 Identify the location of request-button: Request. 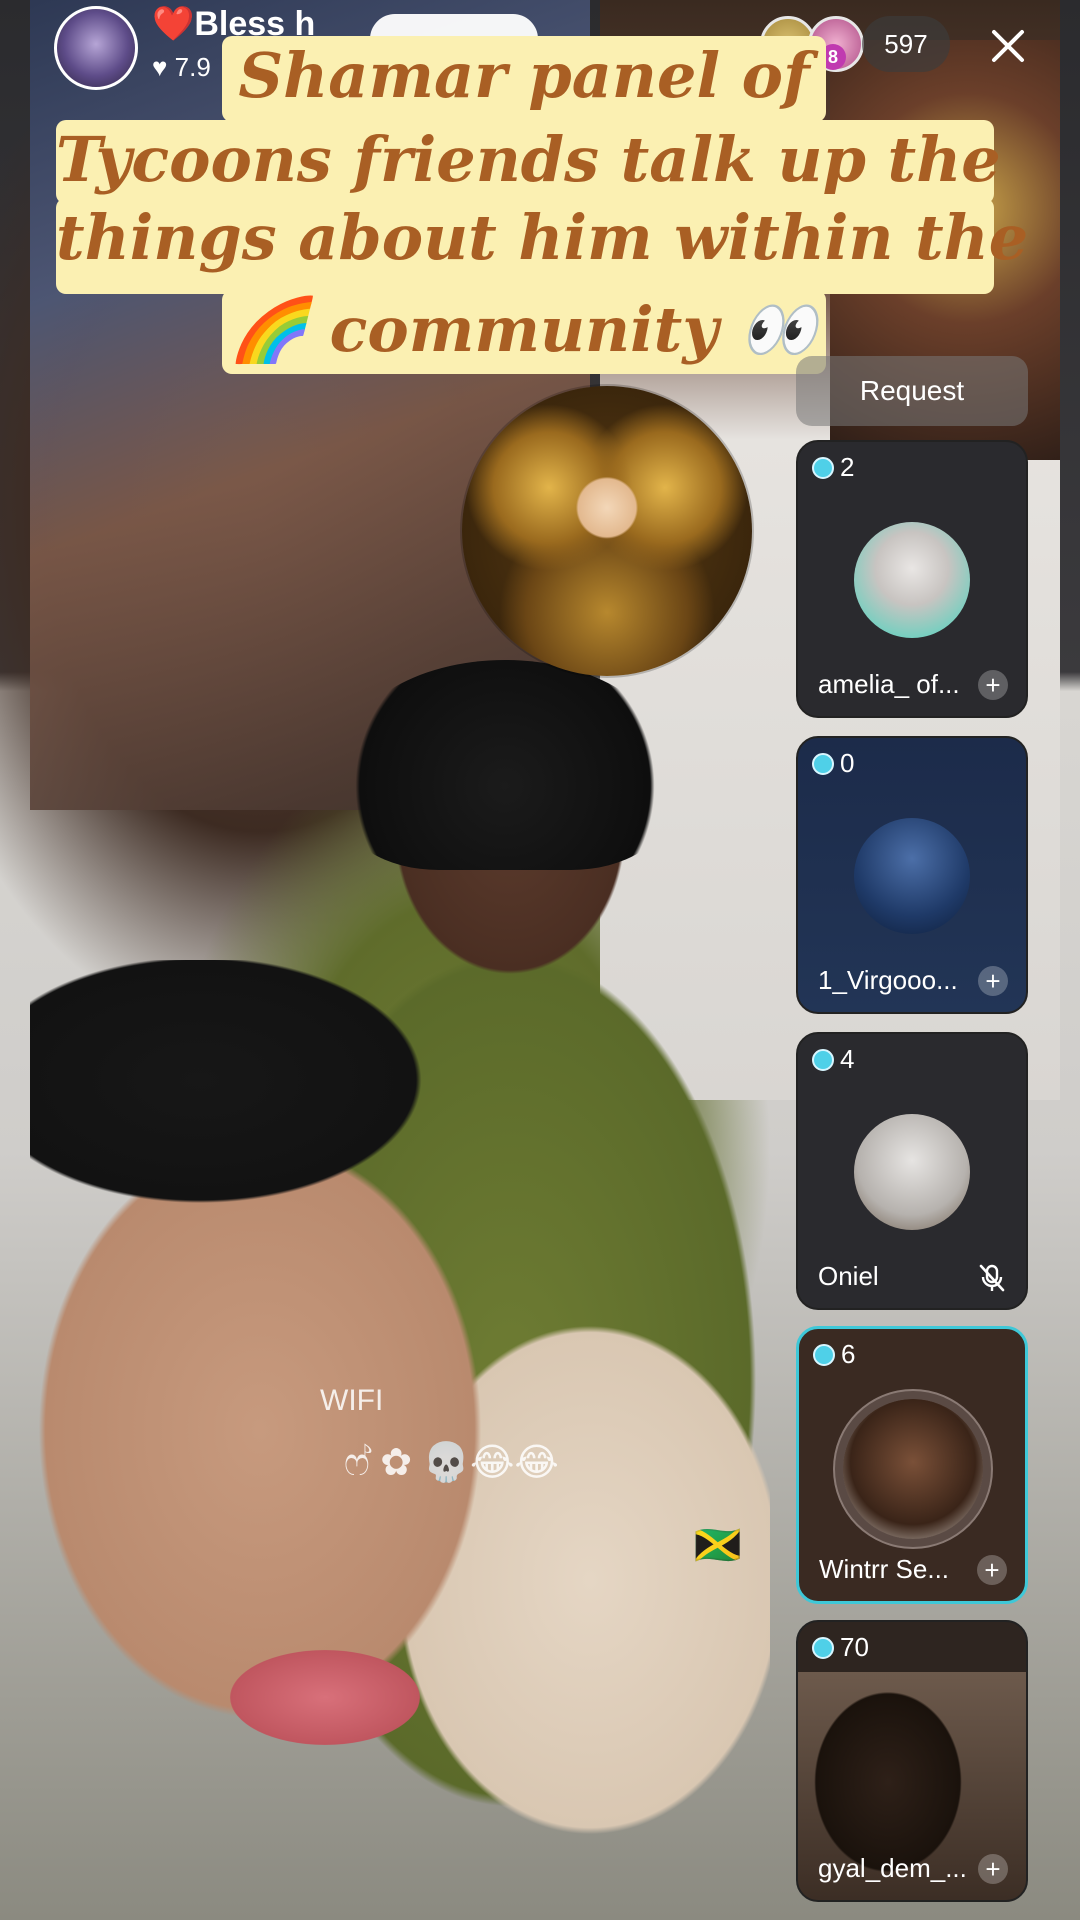
(912, 391).